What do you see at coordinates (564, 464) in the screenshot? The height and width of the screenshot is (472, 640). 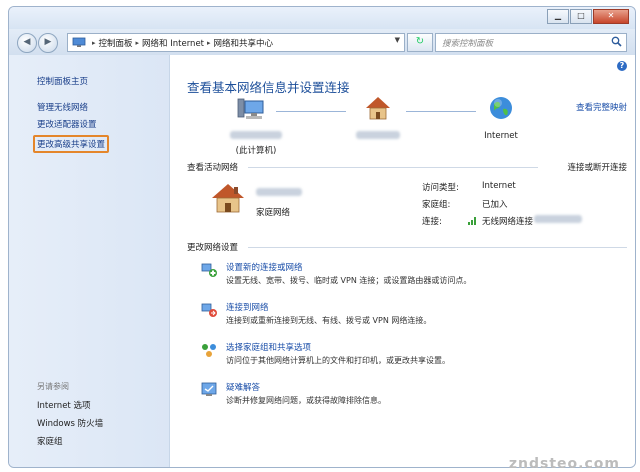 I see `watermark: zndsteo.com` at bounding box center [564, 464].